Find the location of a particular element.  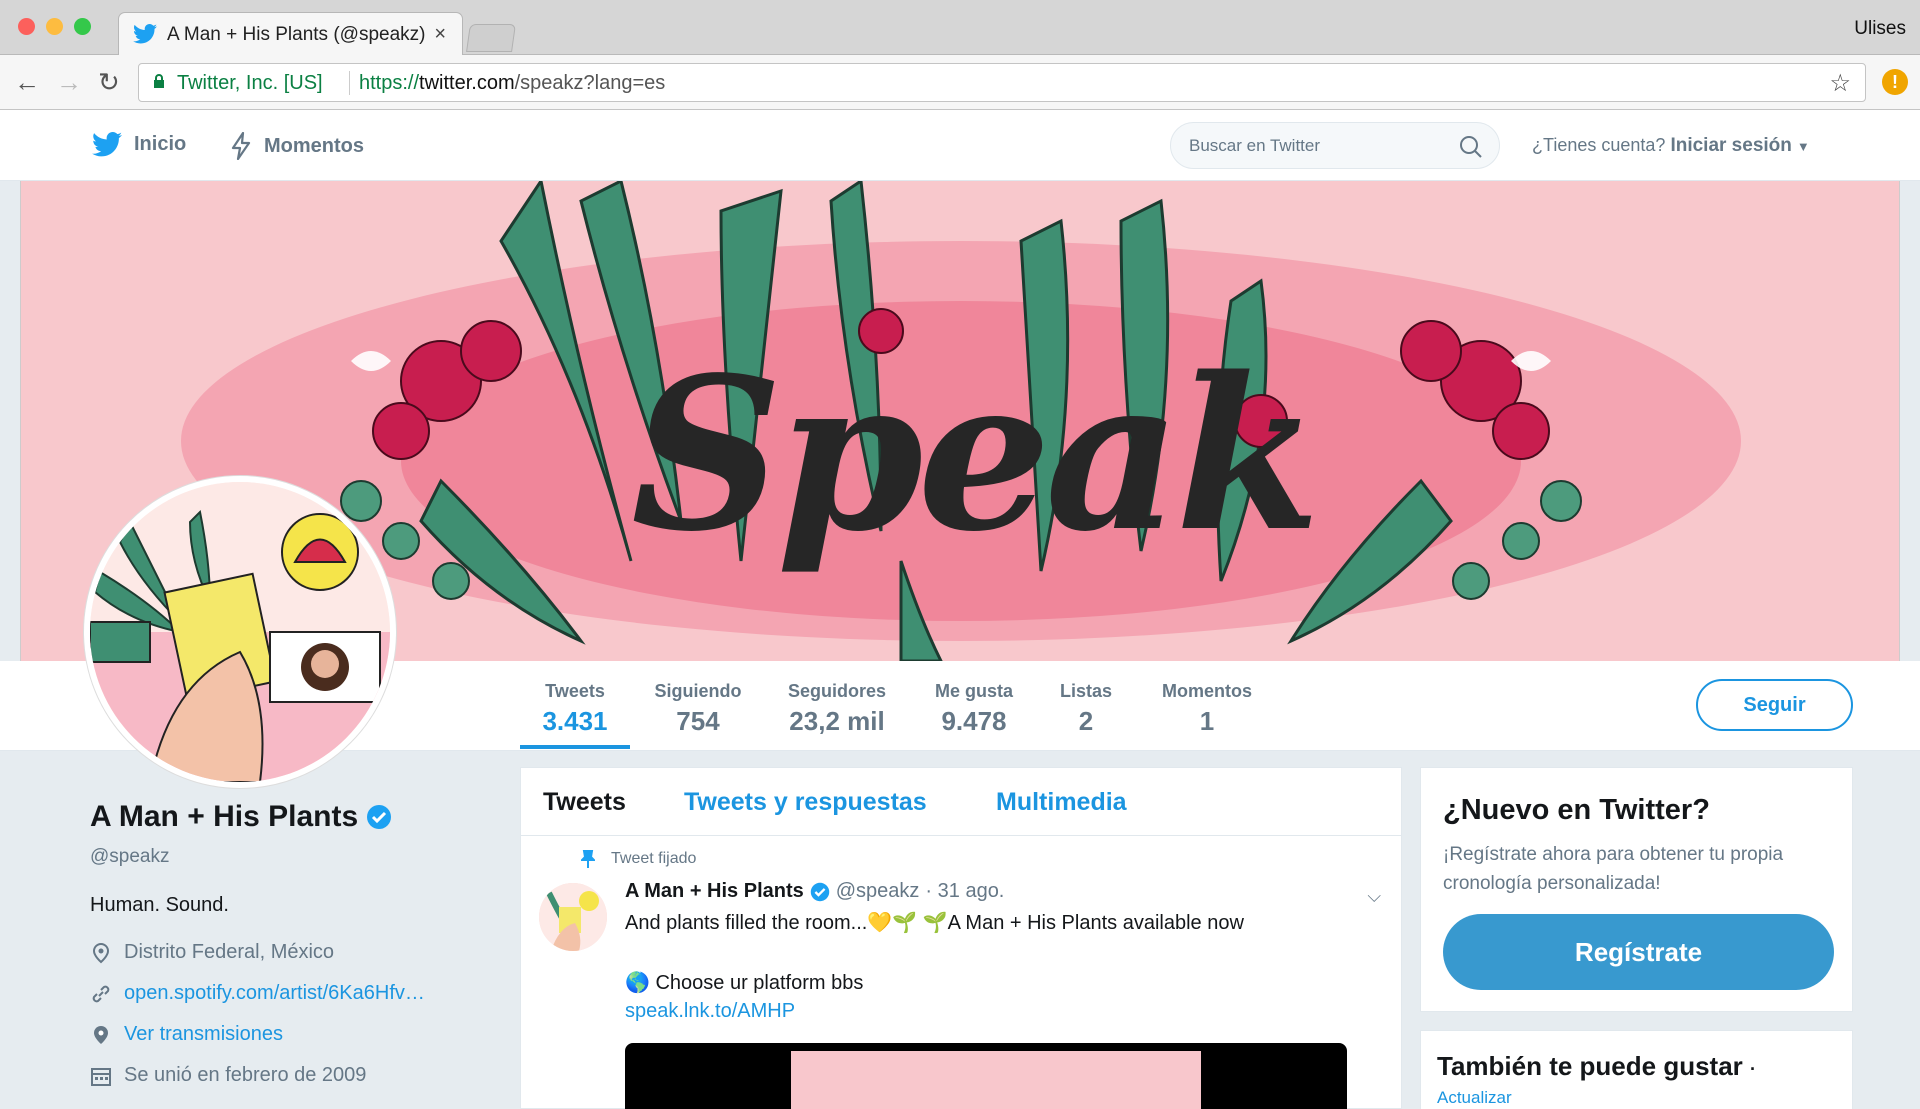

profile-joined: Se unió en febrero de 2009 is located at coordinates (290, 1075).